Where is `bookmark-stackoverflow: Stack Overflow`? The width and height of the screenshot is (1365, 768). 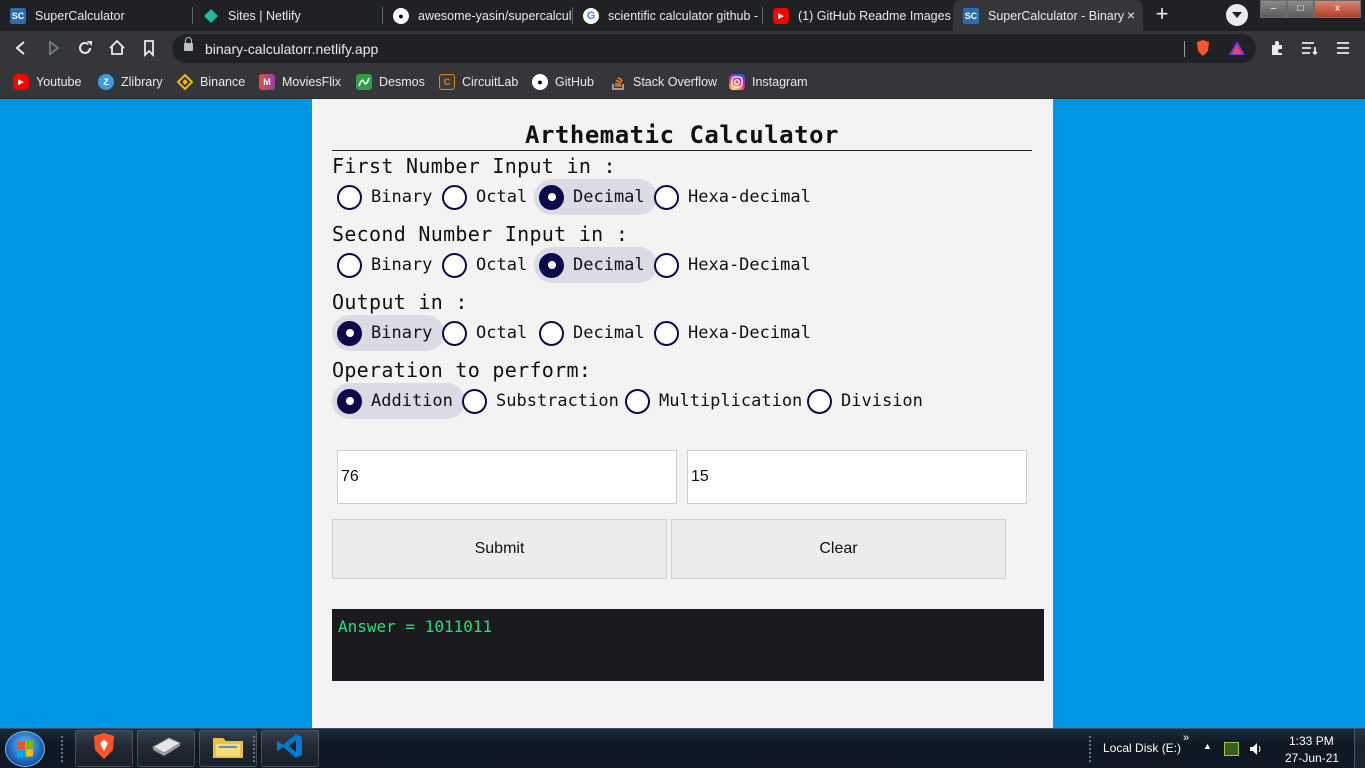
bookmark-stackoverflow: Stack Overflow is located at coordinates (663, 82).